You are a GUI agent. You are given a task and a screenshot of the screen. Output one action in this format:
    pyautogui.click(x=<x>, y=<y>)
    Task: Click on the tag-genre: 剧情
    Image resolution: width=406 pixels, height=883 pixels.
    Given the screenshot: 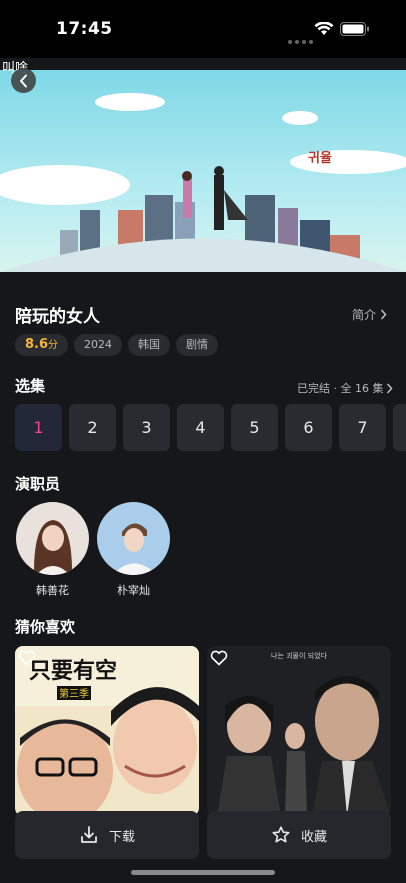 What is the action you would take?
    pyautogui.click(x=197, y=345)
    